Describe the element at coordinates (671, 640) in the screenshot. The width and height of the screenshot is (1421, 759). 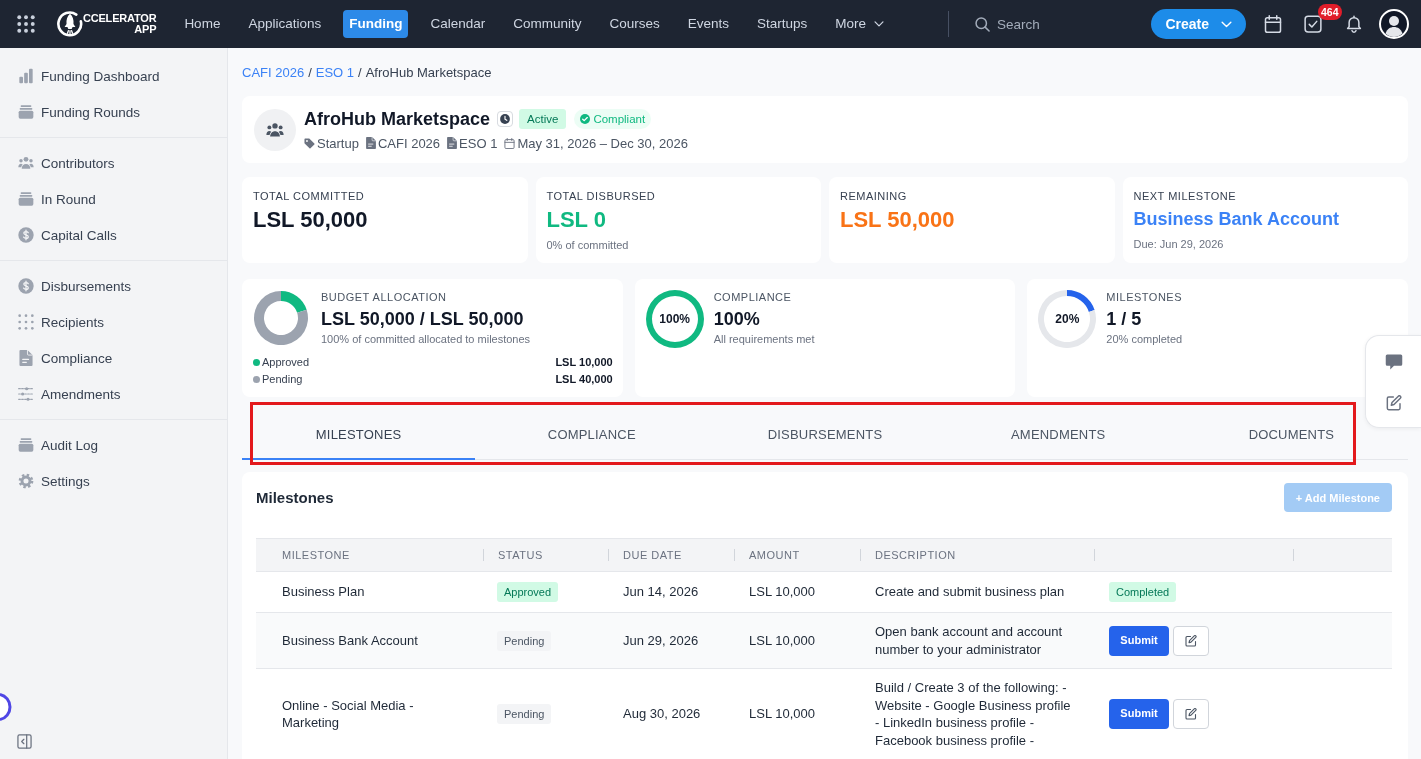
I see `table-cell: Jun 29, 2026` at that location.